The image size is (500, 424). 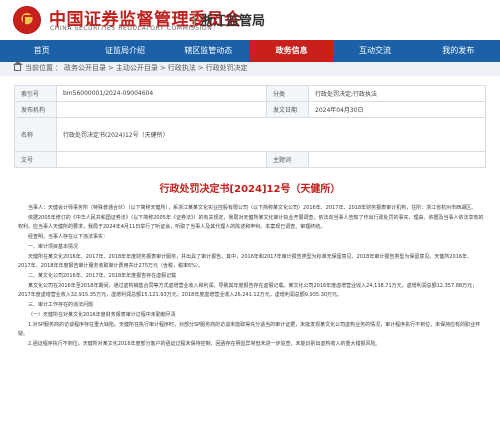 What do you see at coordinates (287, 159) in the screenshot?
I see `subject-label: 主题词` at bounding box center [287, 159].